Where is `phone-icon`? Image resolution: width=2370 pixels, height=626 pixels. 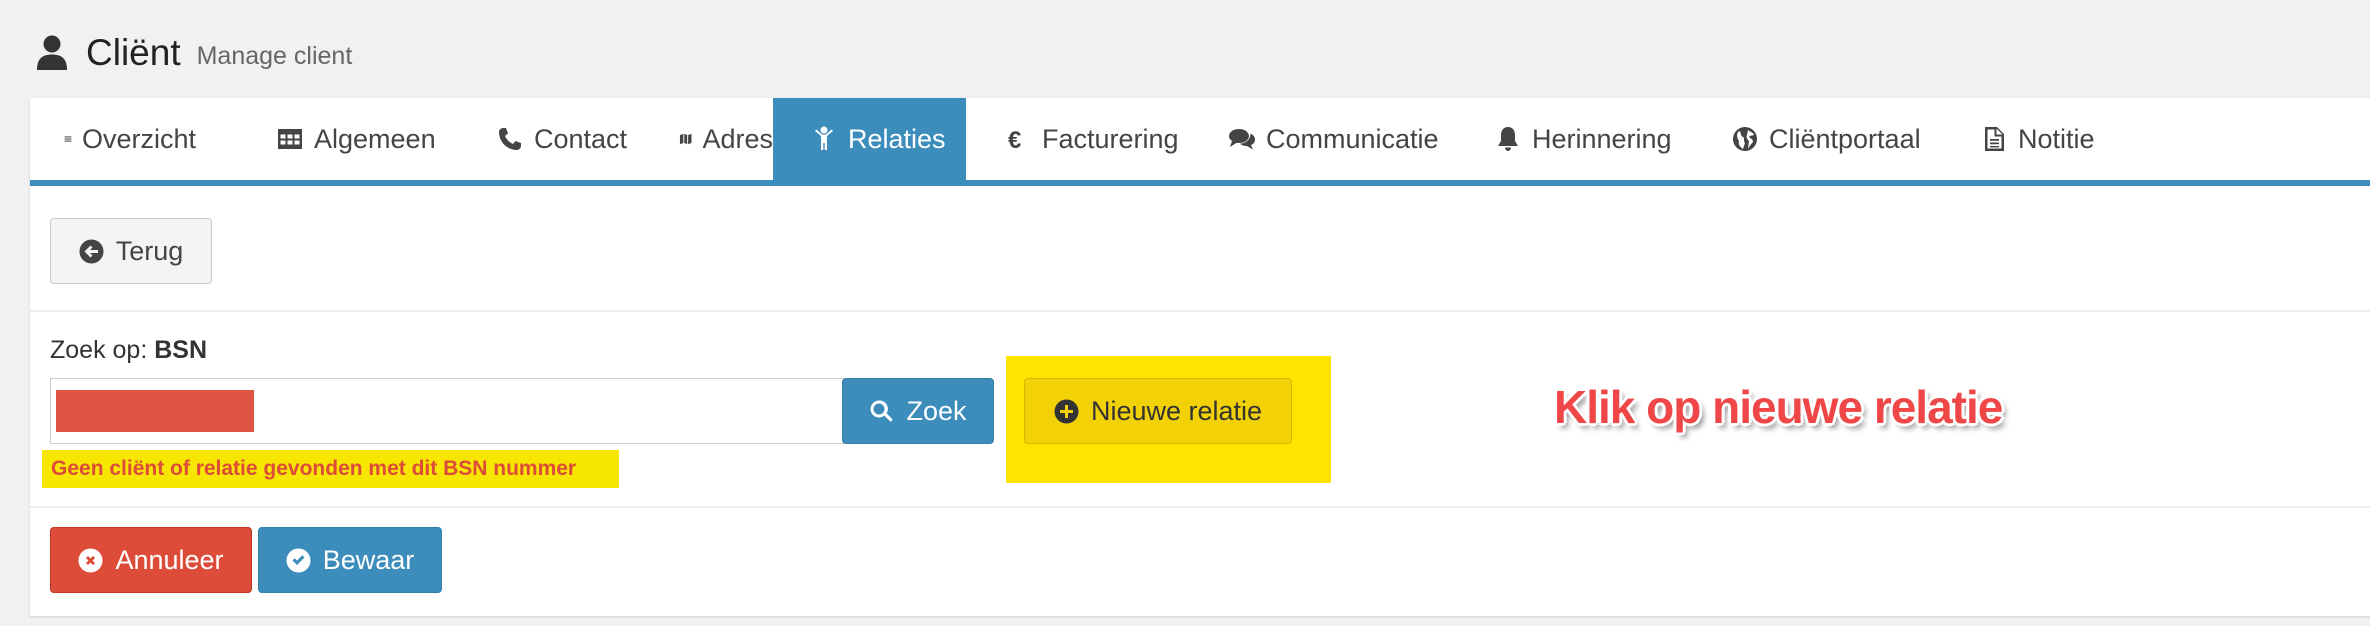
phone-icon is located at coordinates (510, 139).